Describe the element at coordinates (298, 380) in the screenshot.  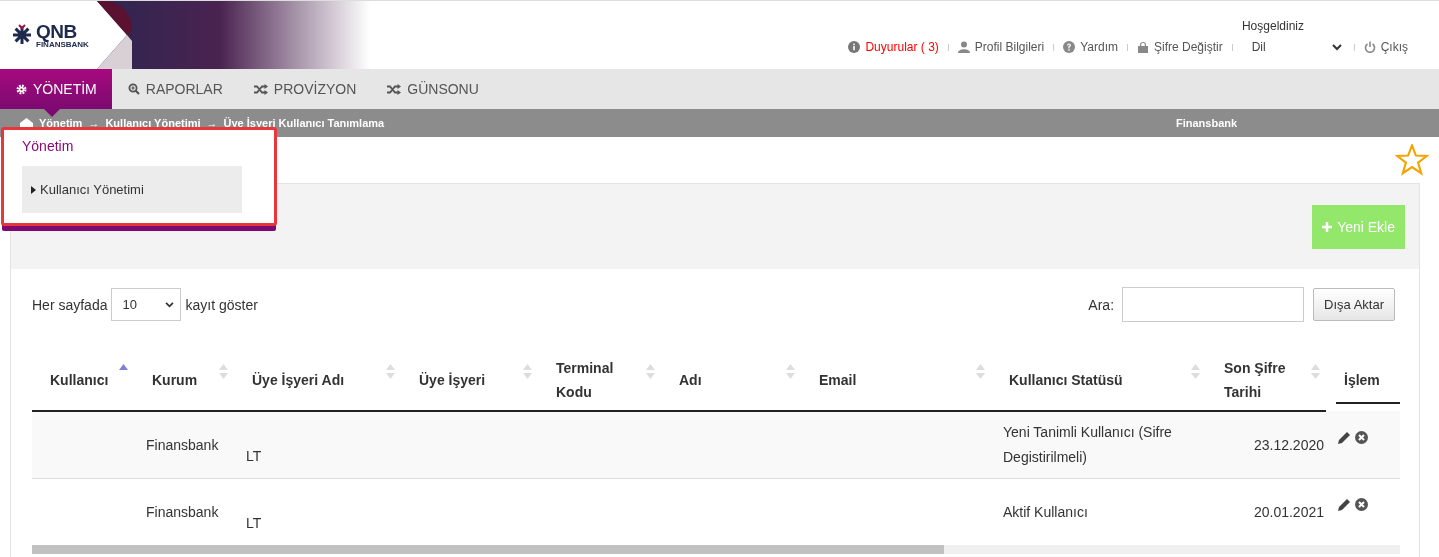
I see `column-header: Üye İşyeri Adı` at that location.